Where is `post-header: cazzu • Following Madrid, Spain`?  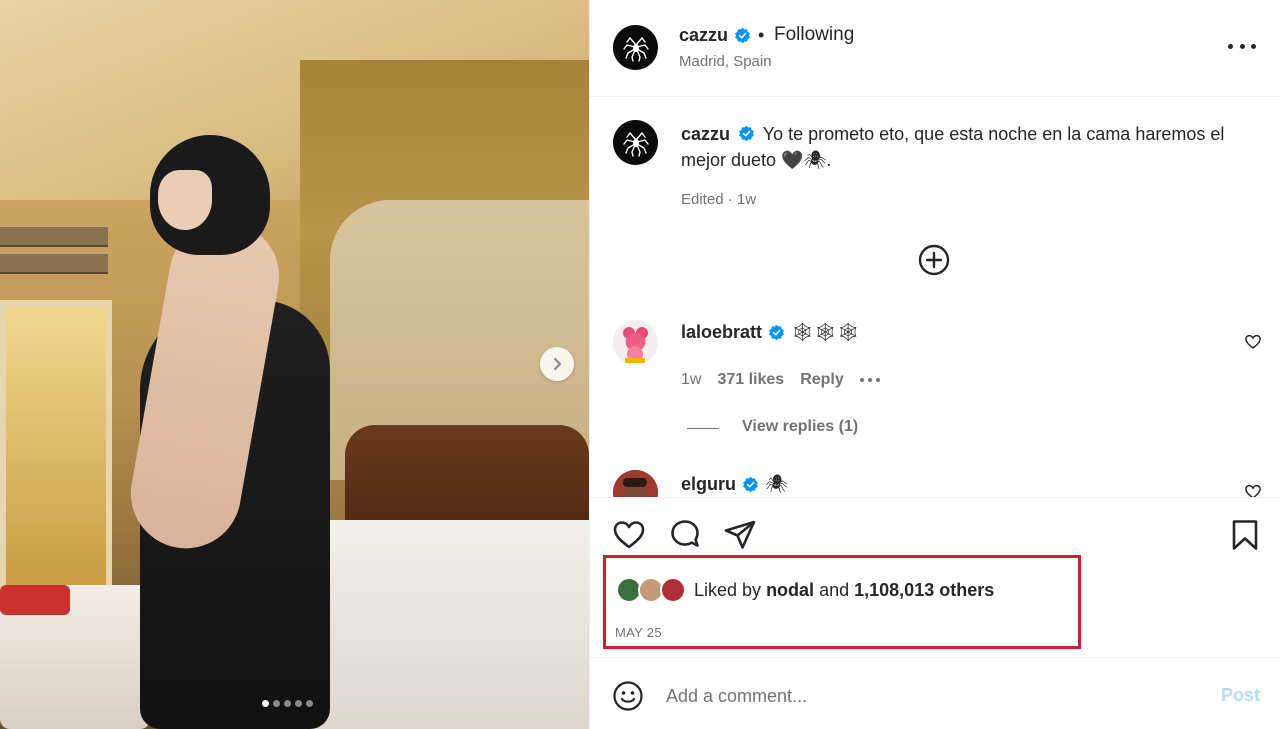
post-header: cazzu • Following Madrid, Spain is located at coordinates (935, 48).